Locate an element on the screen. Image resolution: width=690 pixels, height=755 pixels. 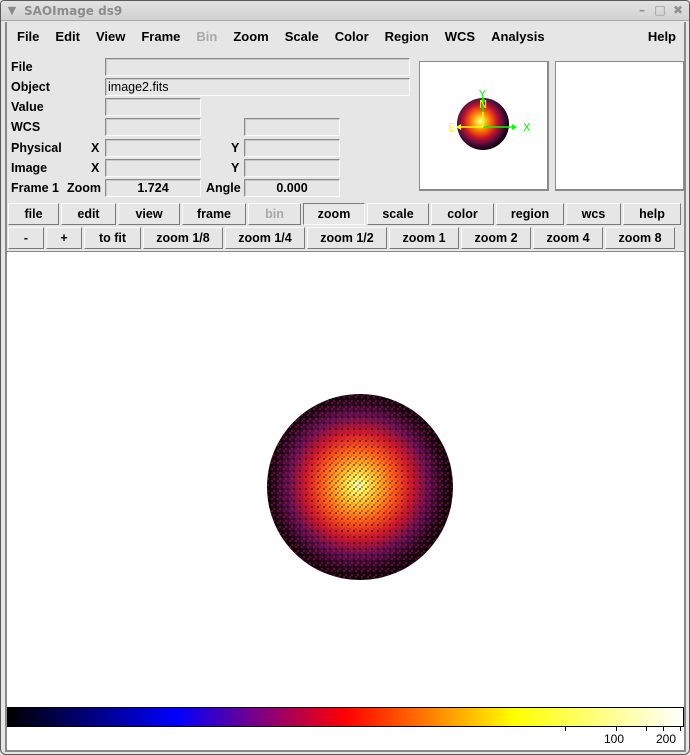
button-view: view is located at coordinates (149, 214).